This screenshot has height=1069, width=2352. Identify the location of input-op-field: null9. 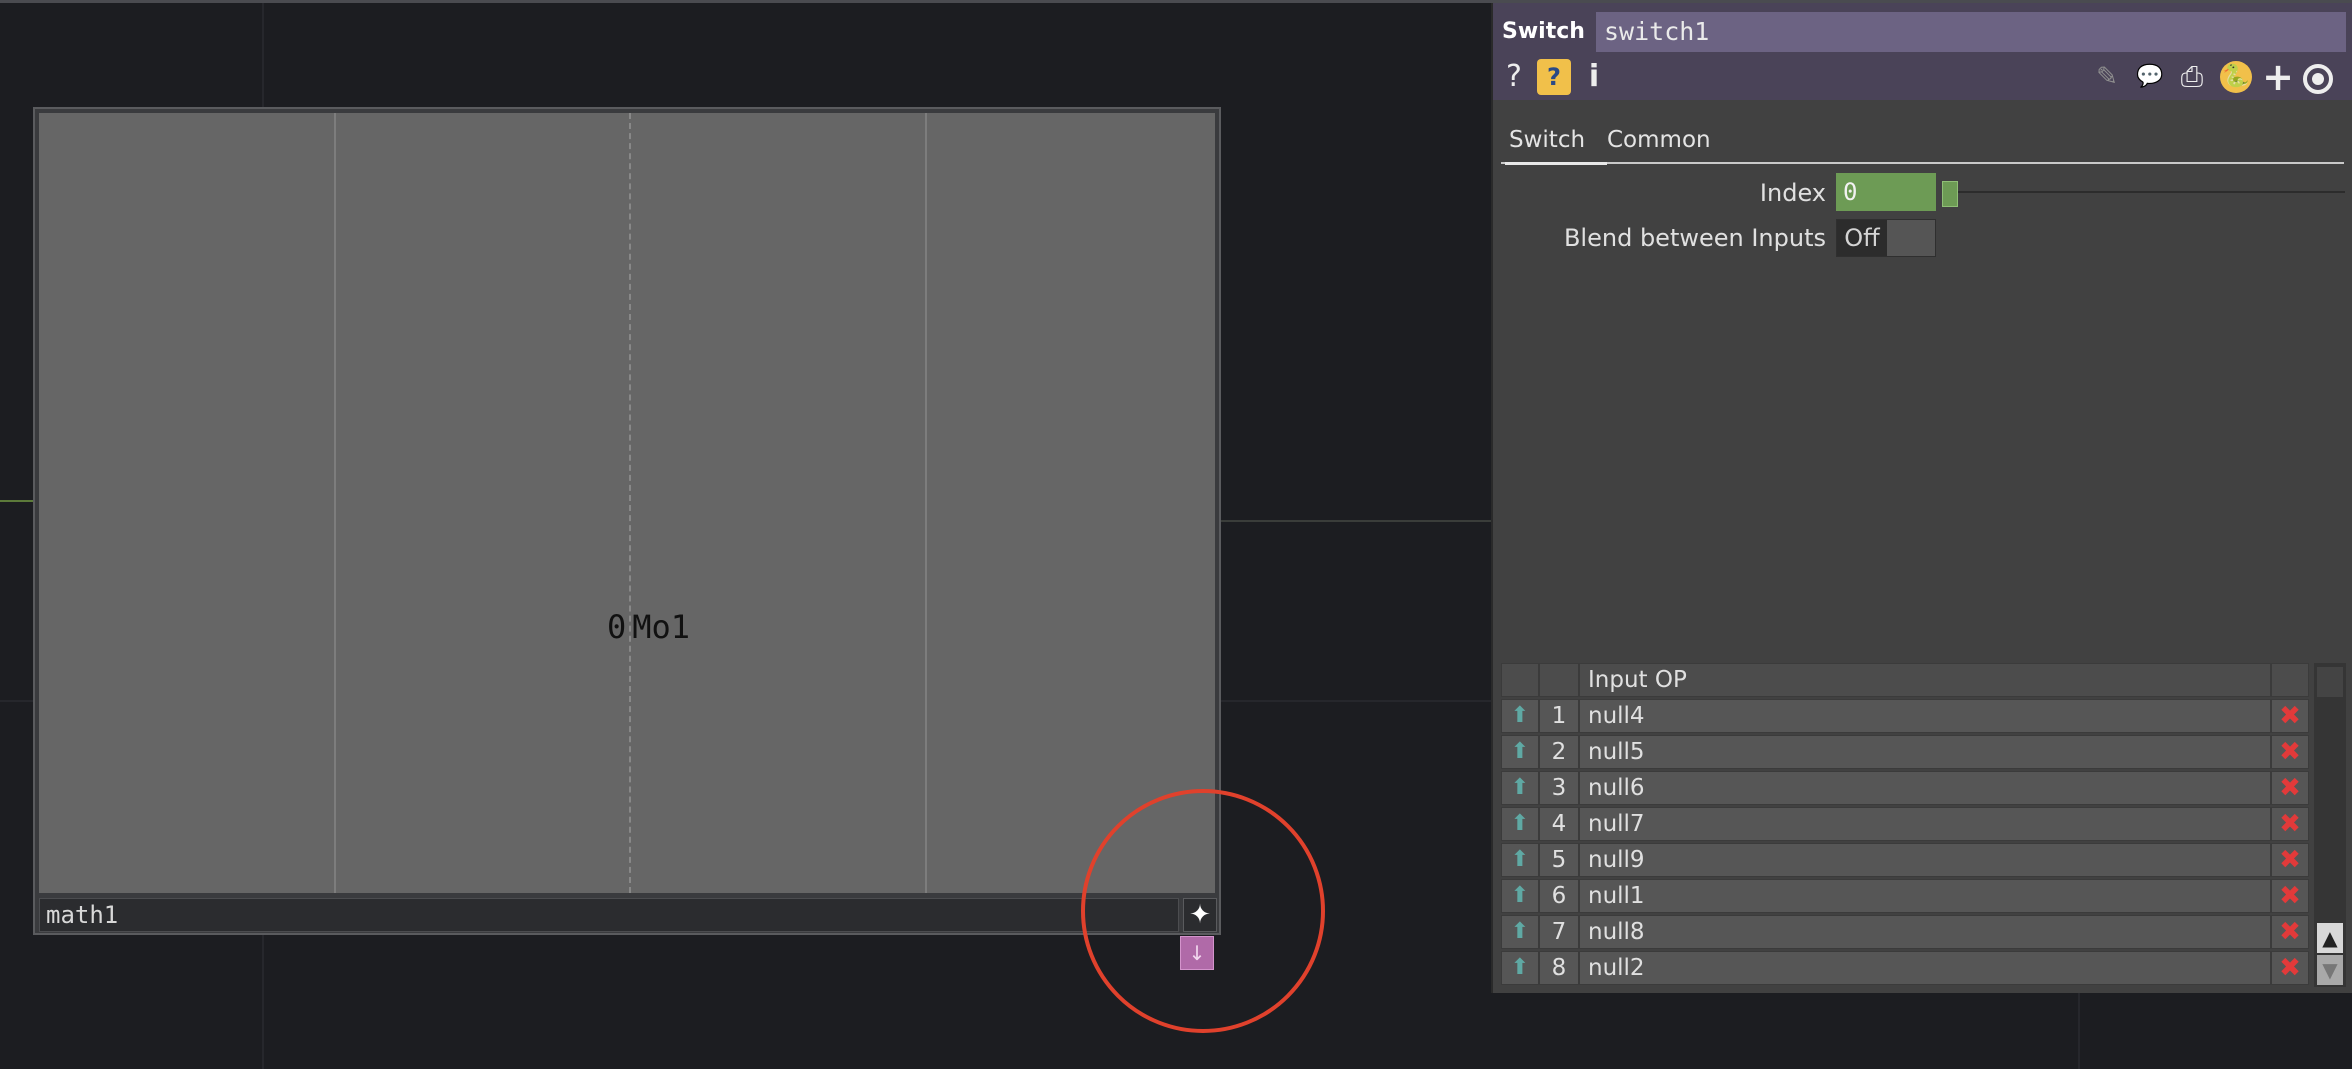
(1925, 860).